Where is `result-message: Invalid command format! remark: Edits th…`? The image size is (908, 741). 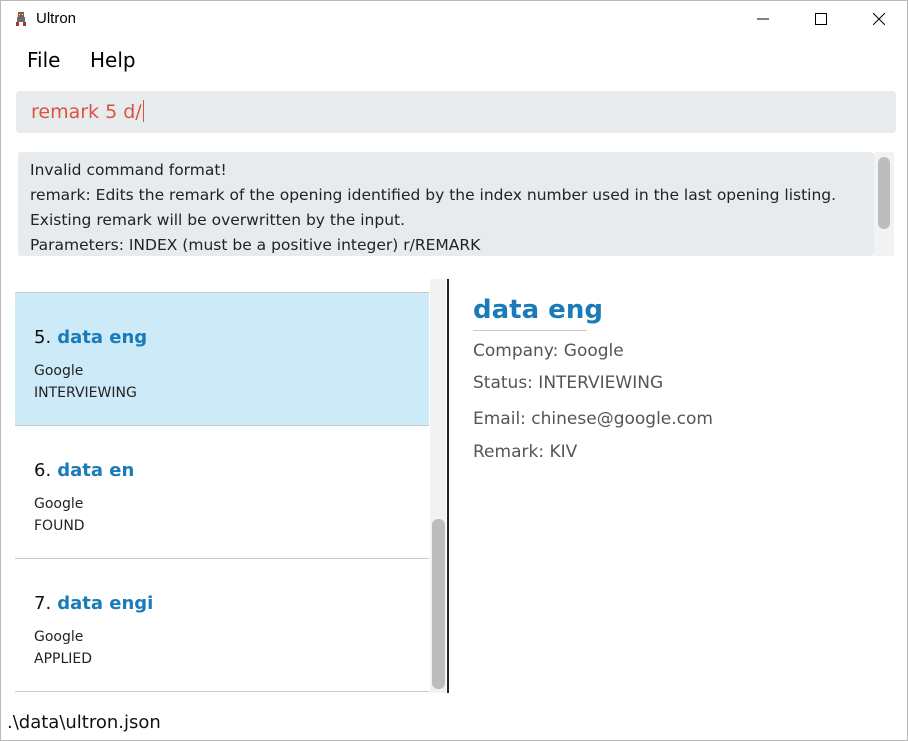
result-message: Invalid command format! remark: Edits th… is located at coordinates (433, 207).